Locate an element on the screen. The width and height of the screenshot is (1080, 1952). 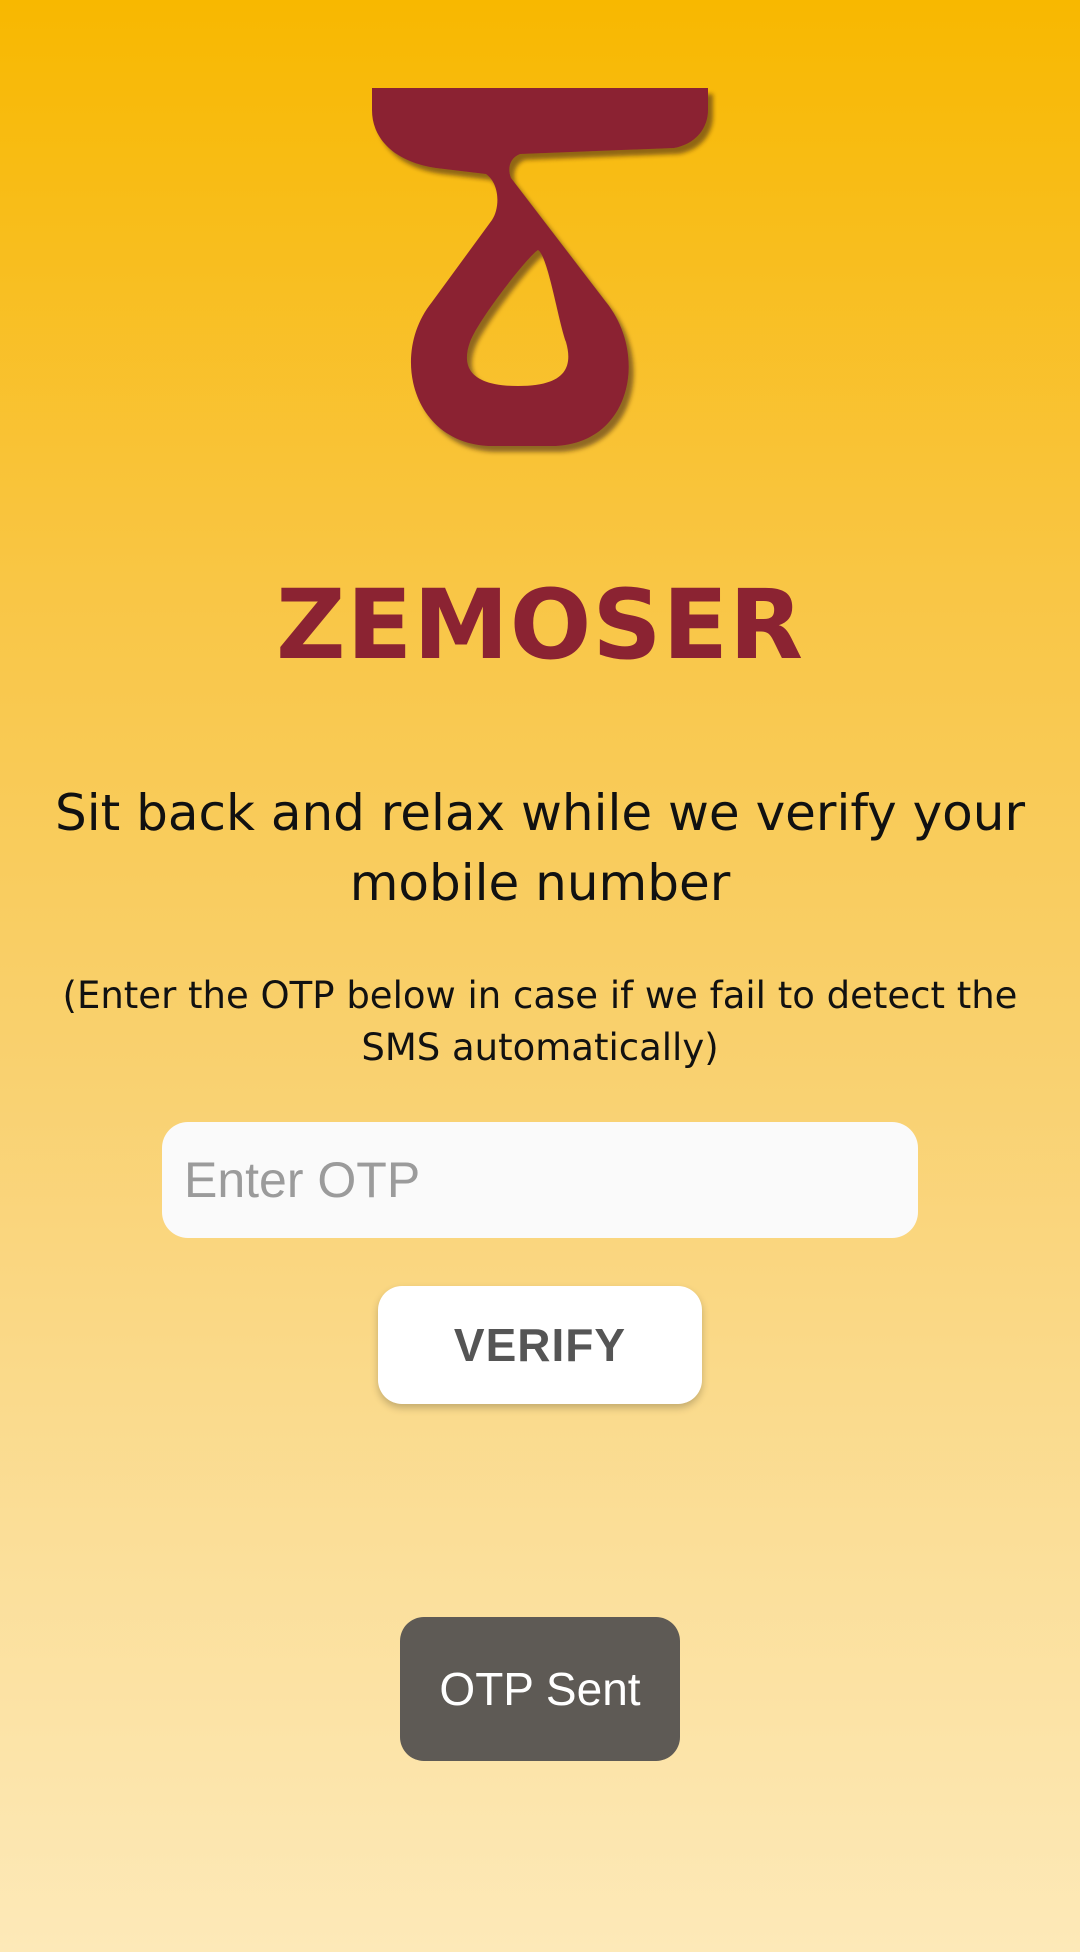
brand-name: ZEMOSER is located at coordinates (540, 625).